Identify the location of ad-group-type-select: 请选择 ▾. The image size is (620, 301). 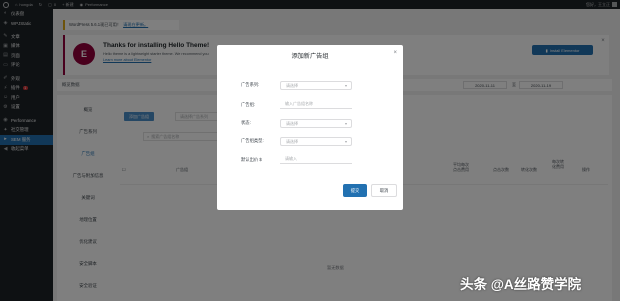
(316, 141).